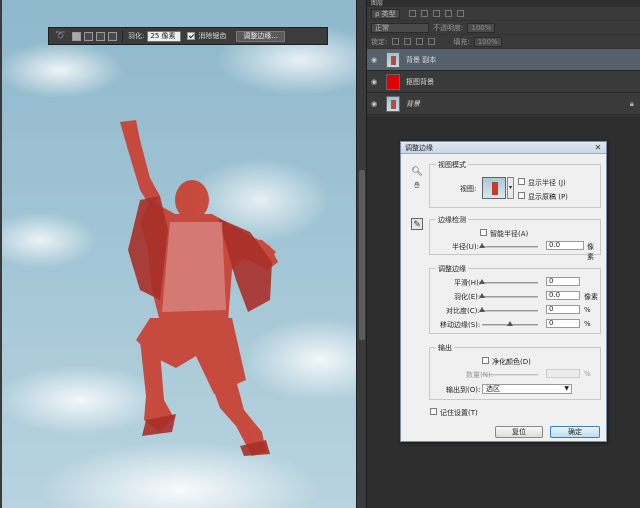 This screenshot has height=508, width=640. Describe the element at coordinates (463, 311) in the screenshot. I see `contrast-label: 对比度(C):` at that location.